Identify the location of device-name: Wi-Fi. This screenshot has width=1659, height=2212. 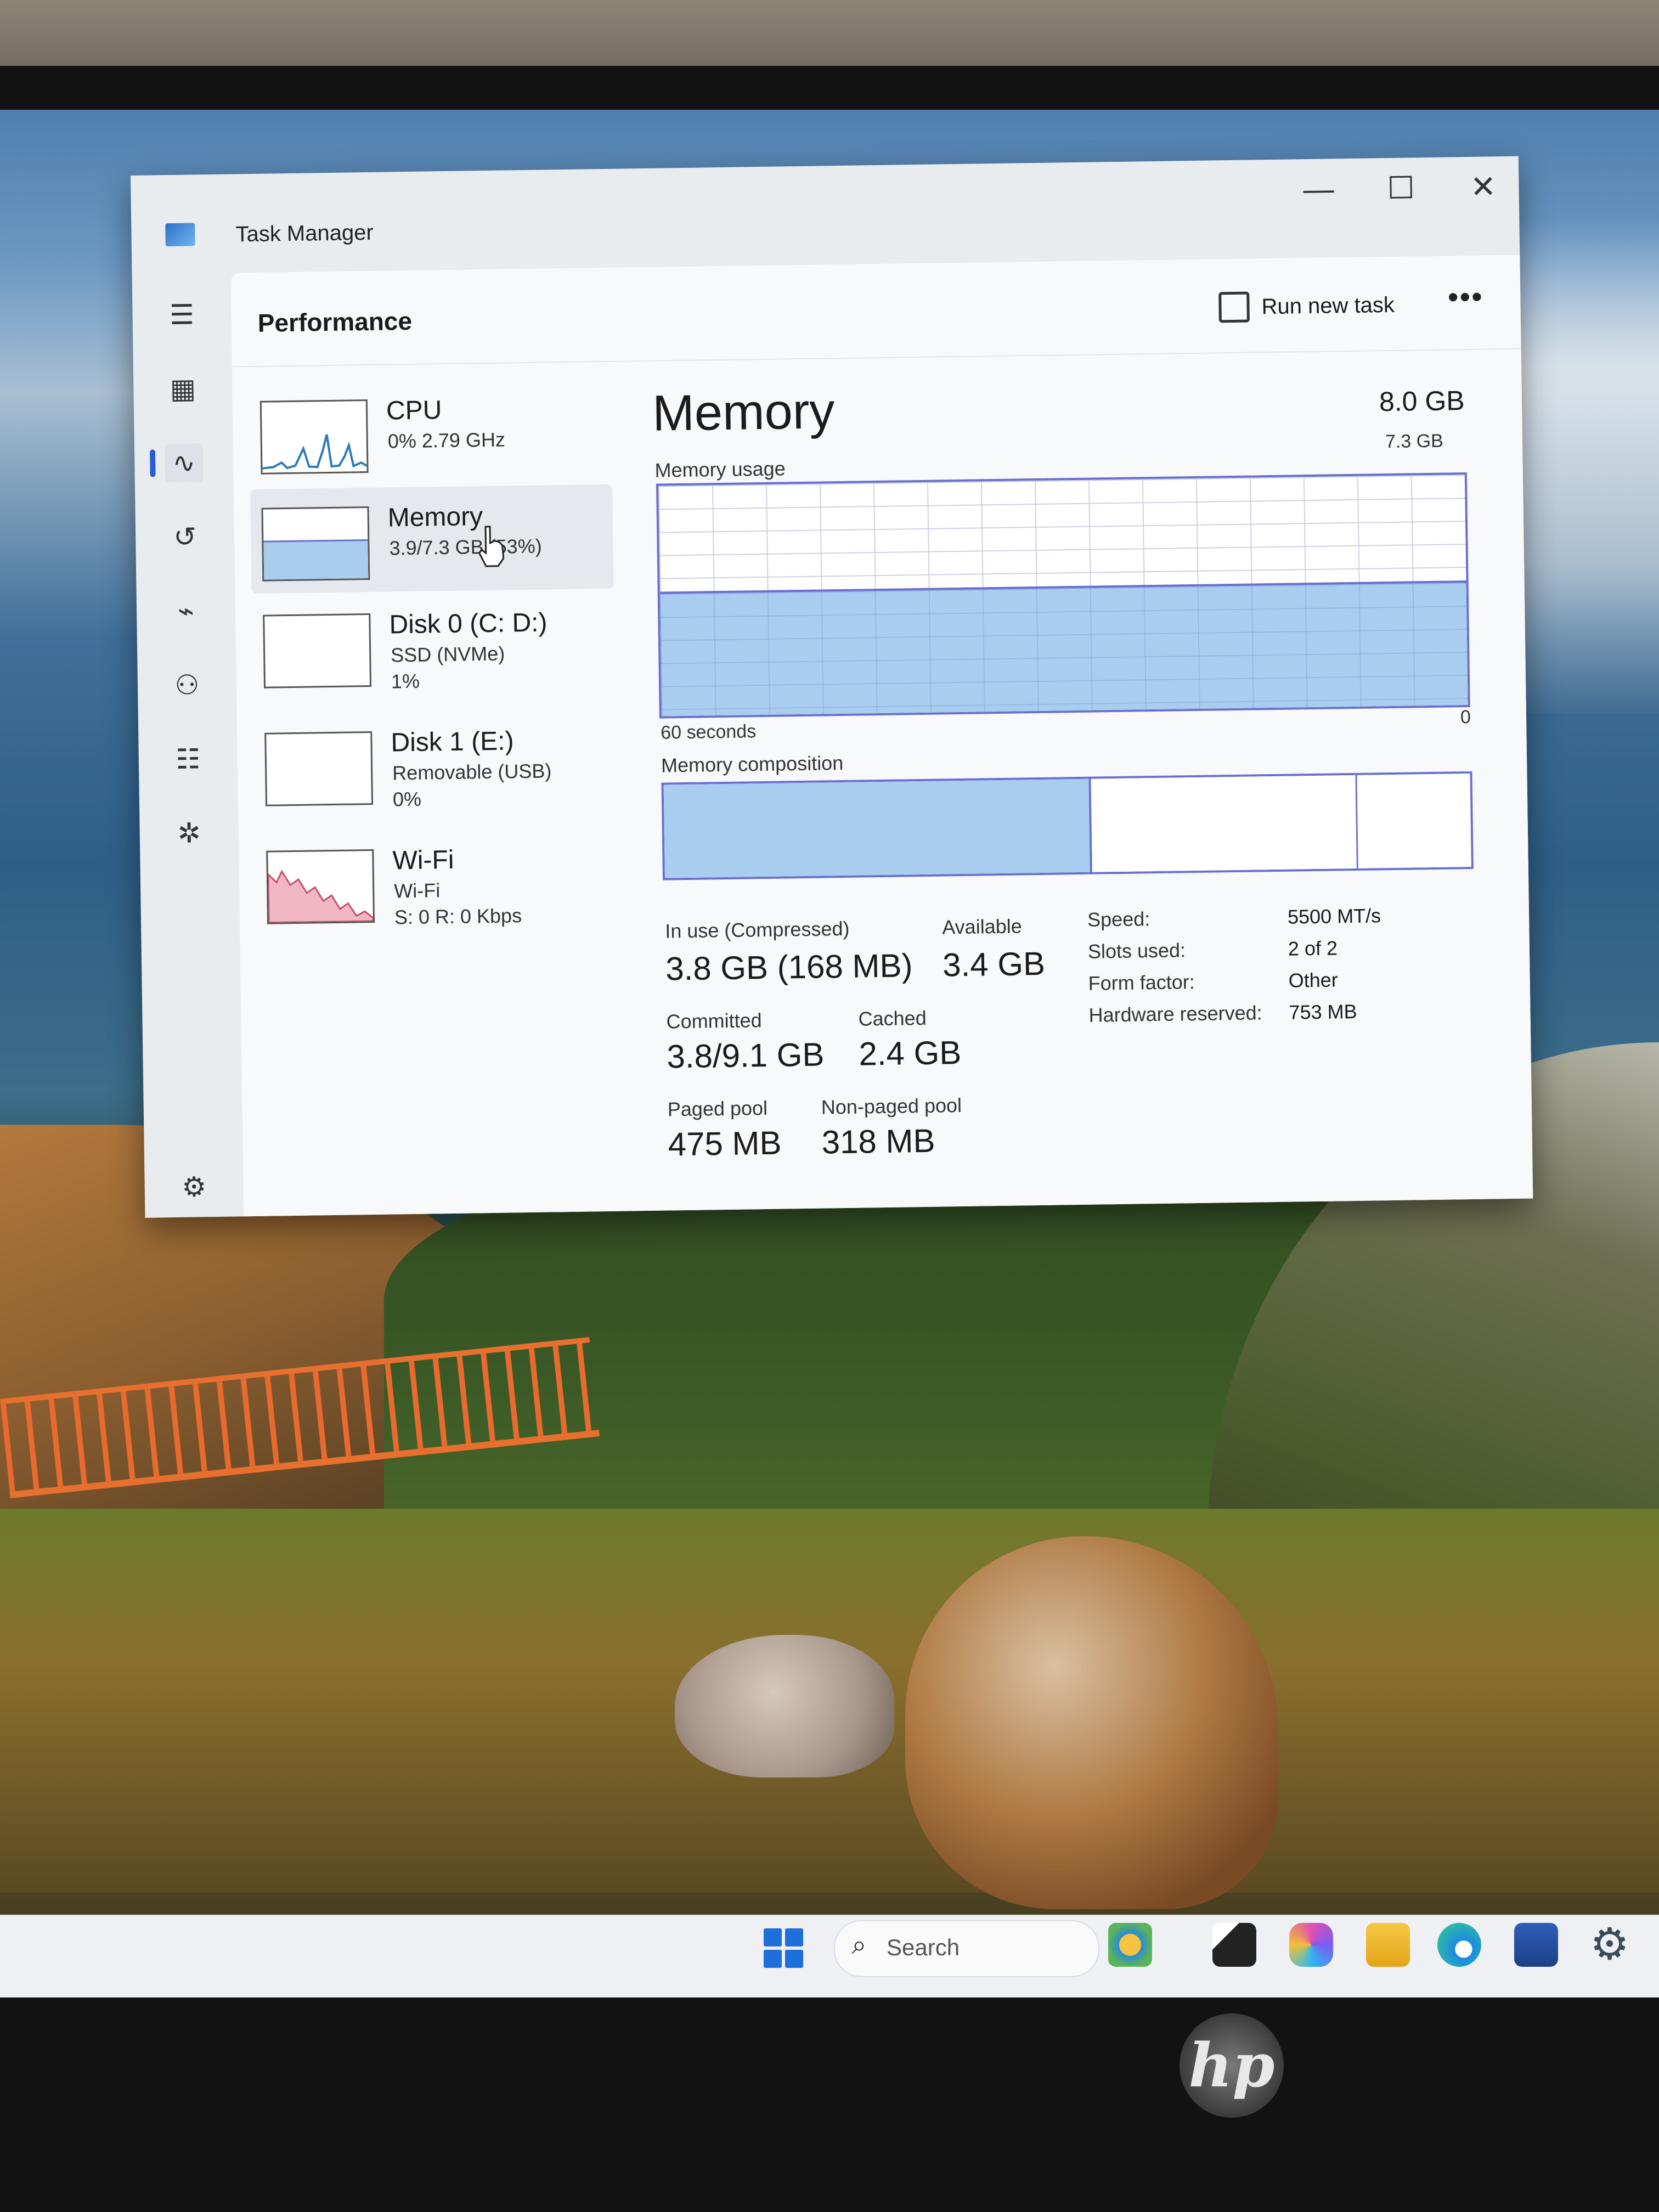
(423, 861).